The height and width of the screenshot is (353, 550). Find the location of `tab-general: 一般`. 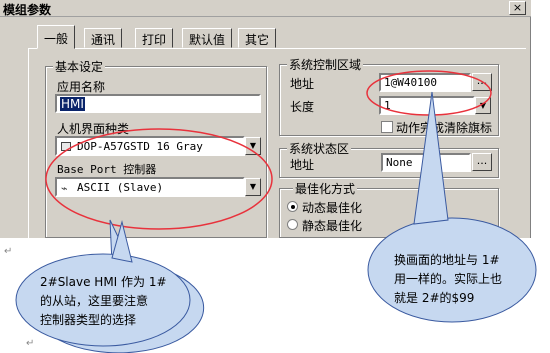

tab-general: 一般 is located at coordinates (56, 37).